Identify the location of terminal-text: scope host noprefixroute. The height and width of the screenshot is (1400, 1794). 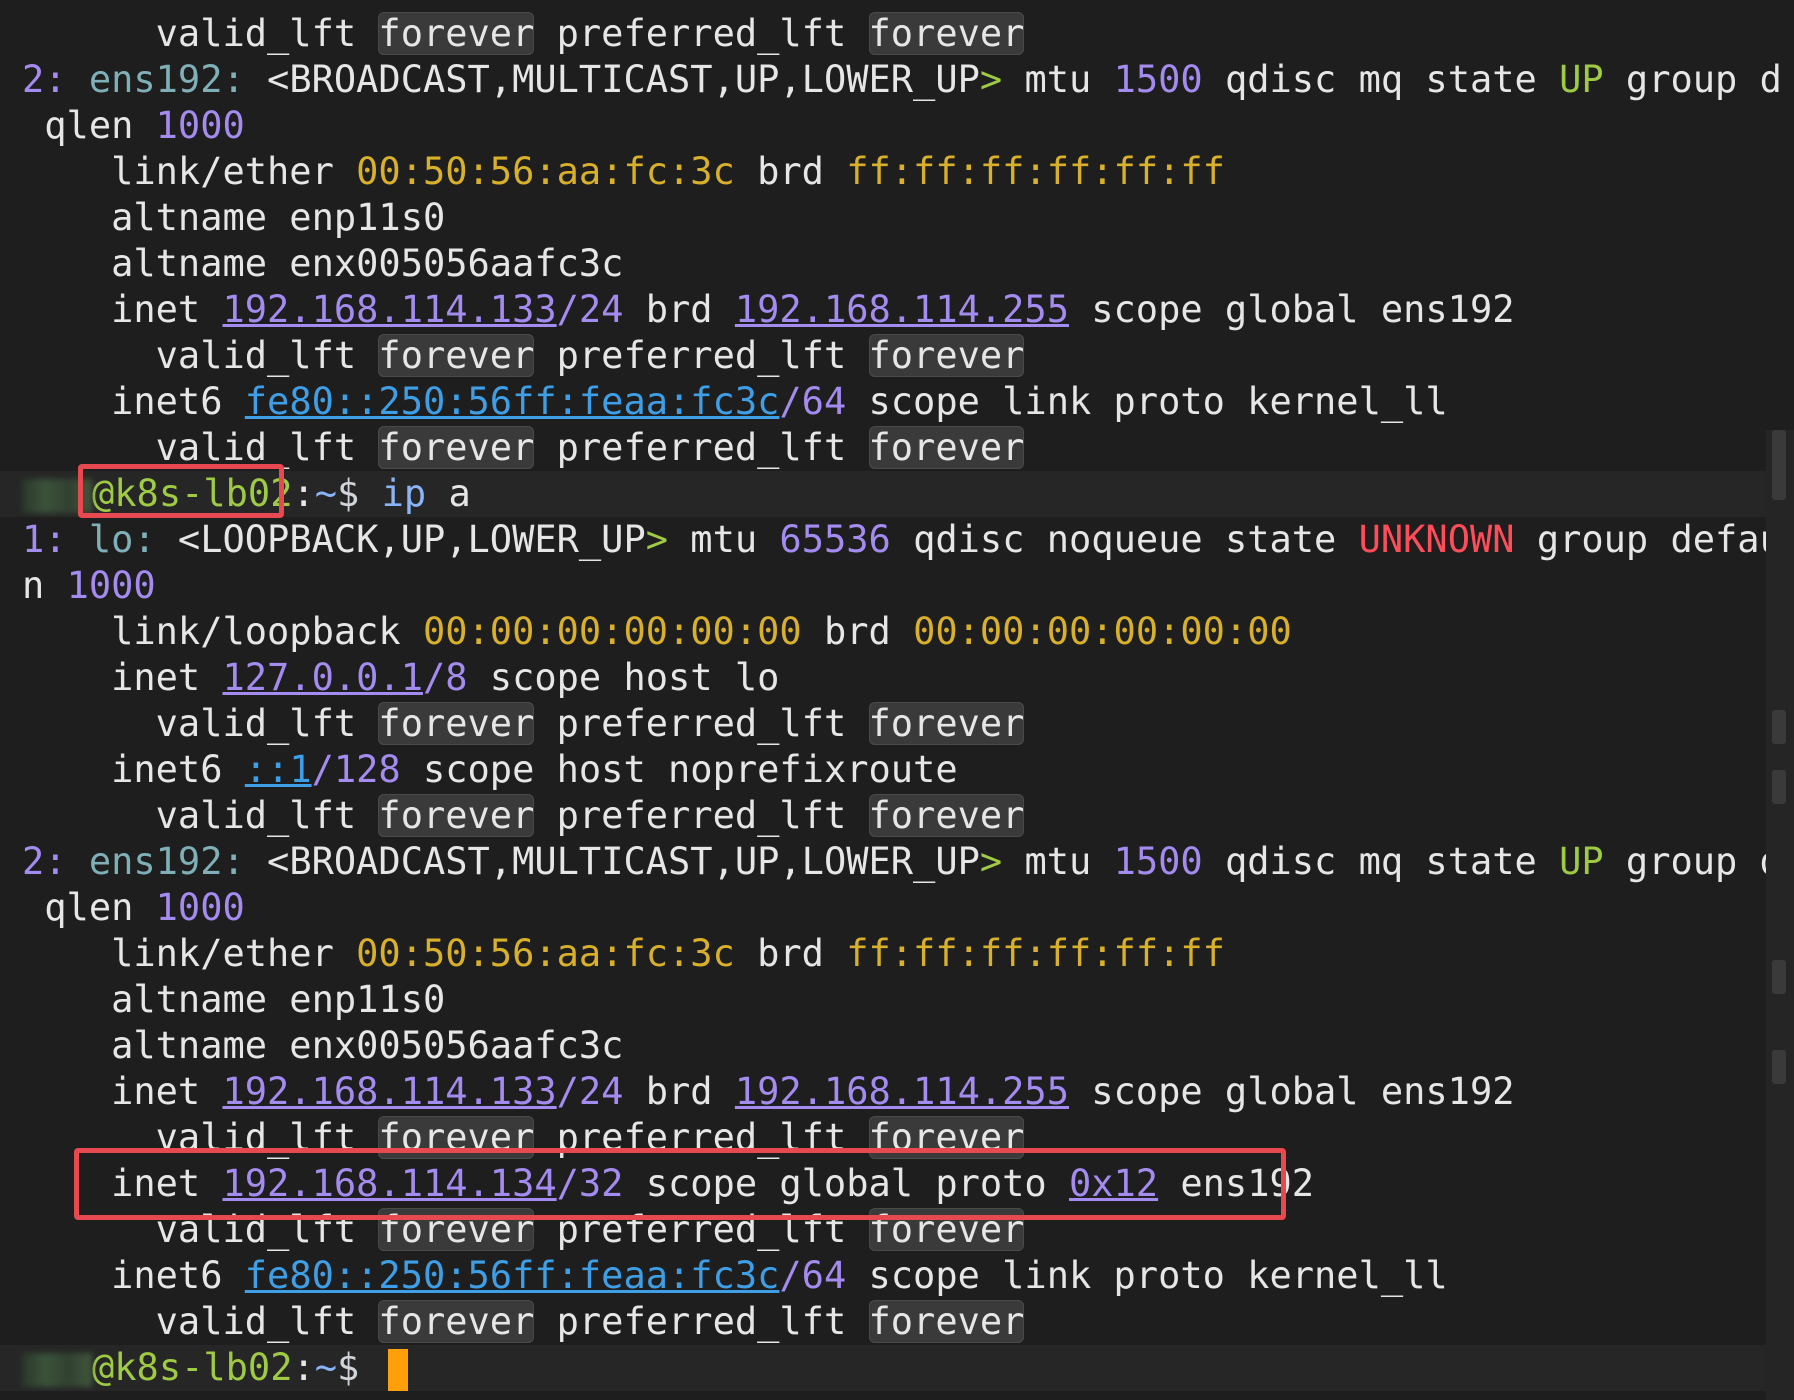
(679, 769).